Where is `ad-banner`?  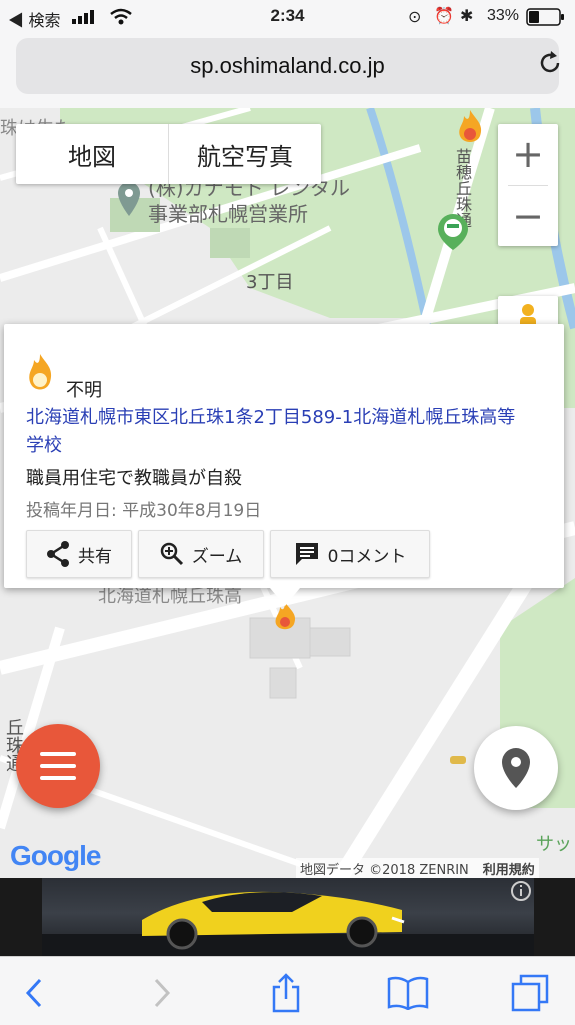
ad-banner is located at coordinates (287, 917).